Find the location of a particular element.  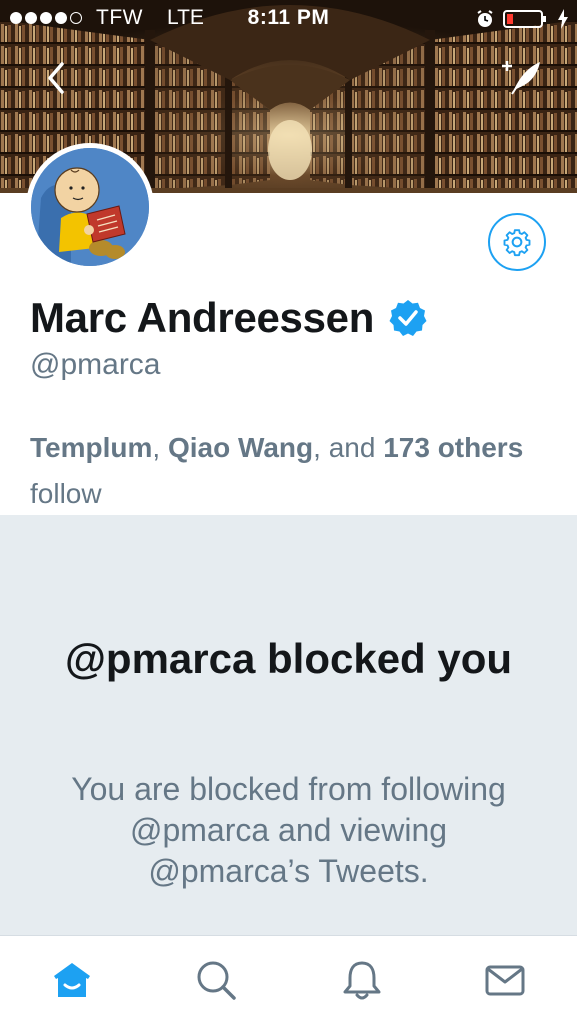

battery-icon is located at coordinates (524, 19).